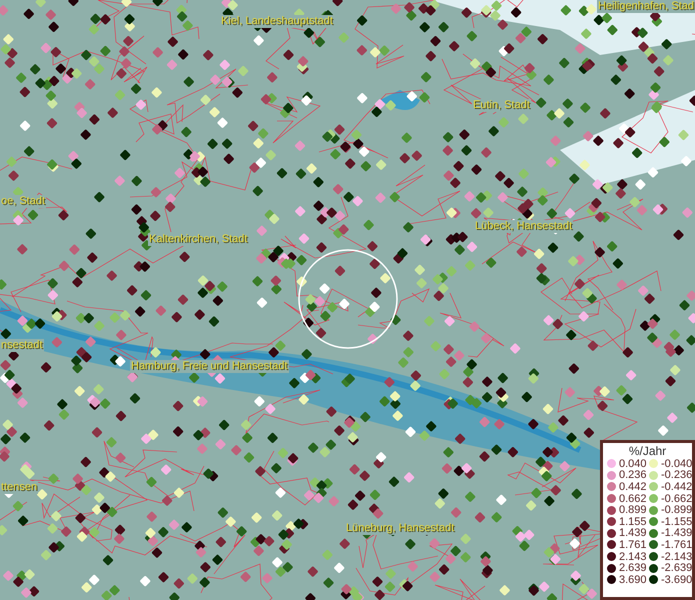 Image resolution: width=695 pixels, height=600 pixels. Describe the element at coordinates (633, 475) in the screenshot. I see `legend-label: 0.236` at that location.